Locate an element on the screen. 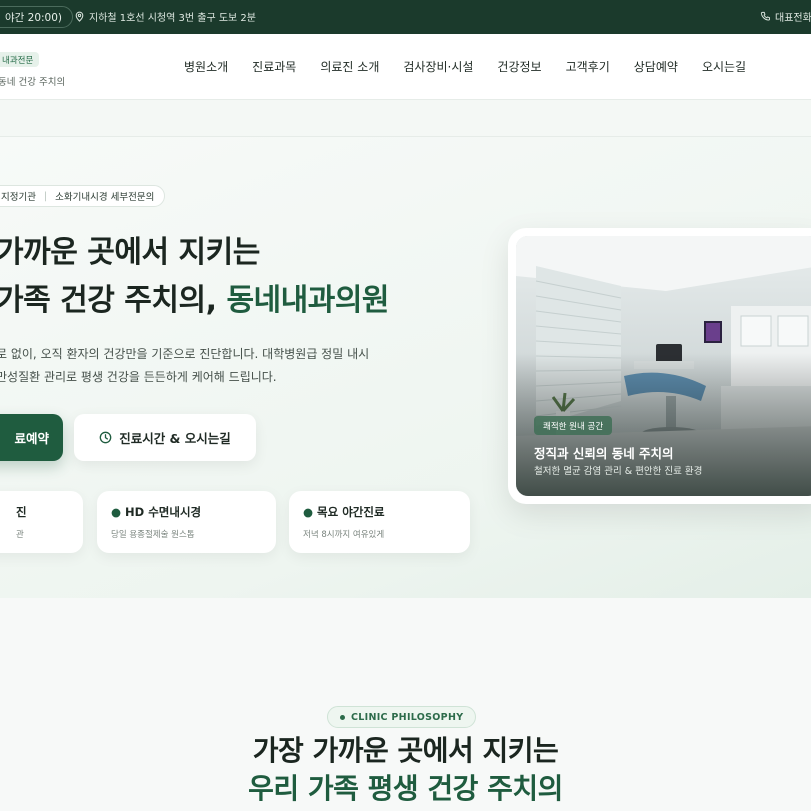  reservation-button-label: 료예약 is located at coordinates (31, 438).